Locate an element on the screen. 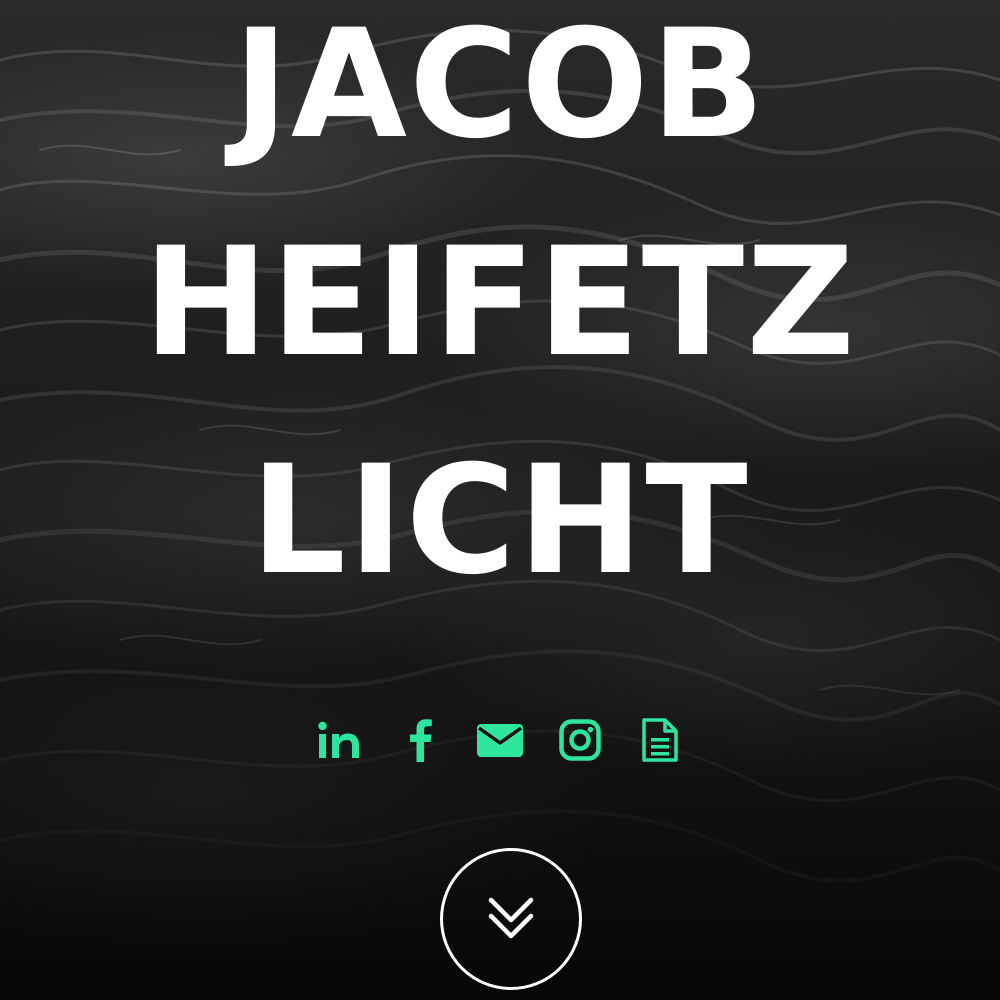 This screenshot has height=1000, width=1000. facebook-link is located at coordinates (420, 740).